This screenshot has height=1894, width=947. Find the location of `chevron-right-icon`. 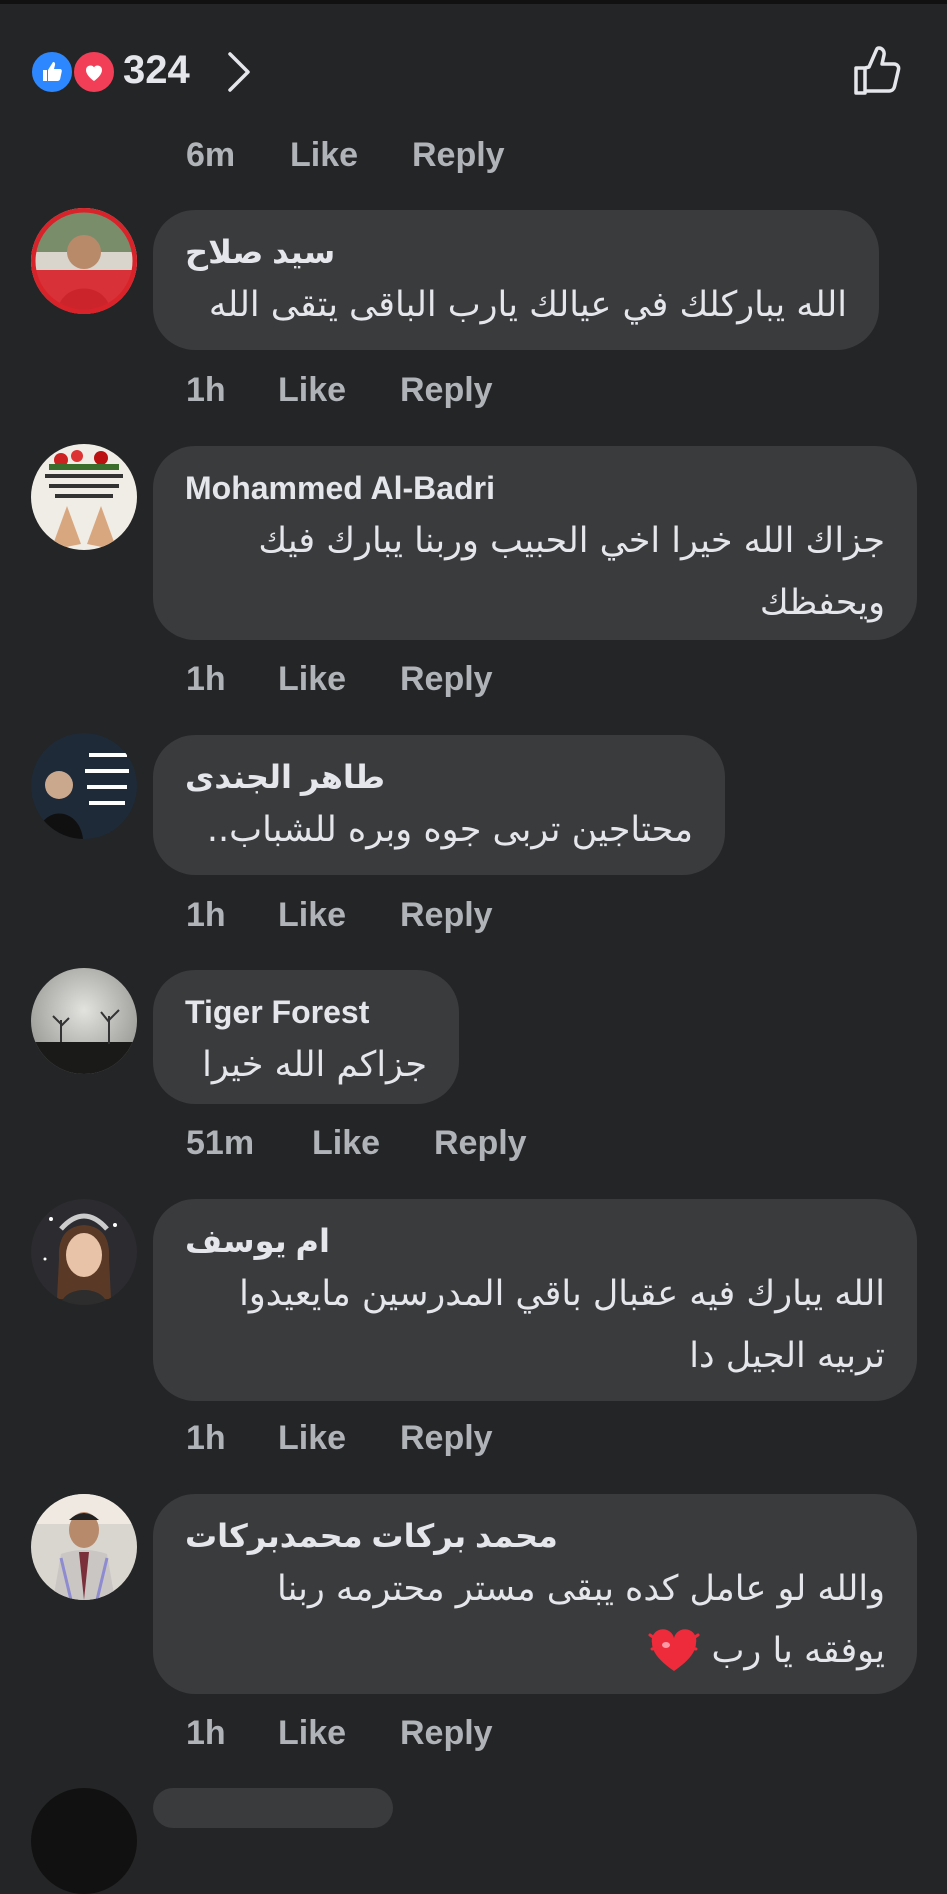

chevron-right-icon is located at coordinates (239, 72).